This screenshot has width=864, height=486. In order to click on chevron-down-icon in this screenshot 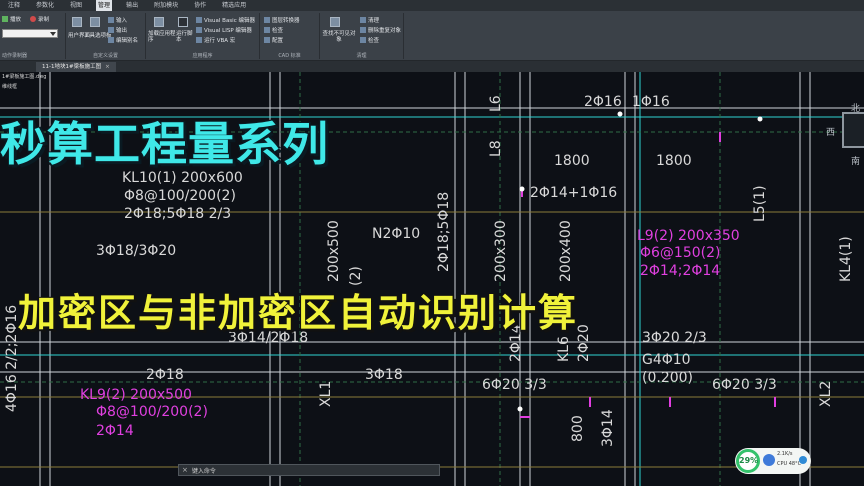, I will do `click(53, 34)`.